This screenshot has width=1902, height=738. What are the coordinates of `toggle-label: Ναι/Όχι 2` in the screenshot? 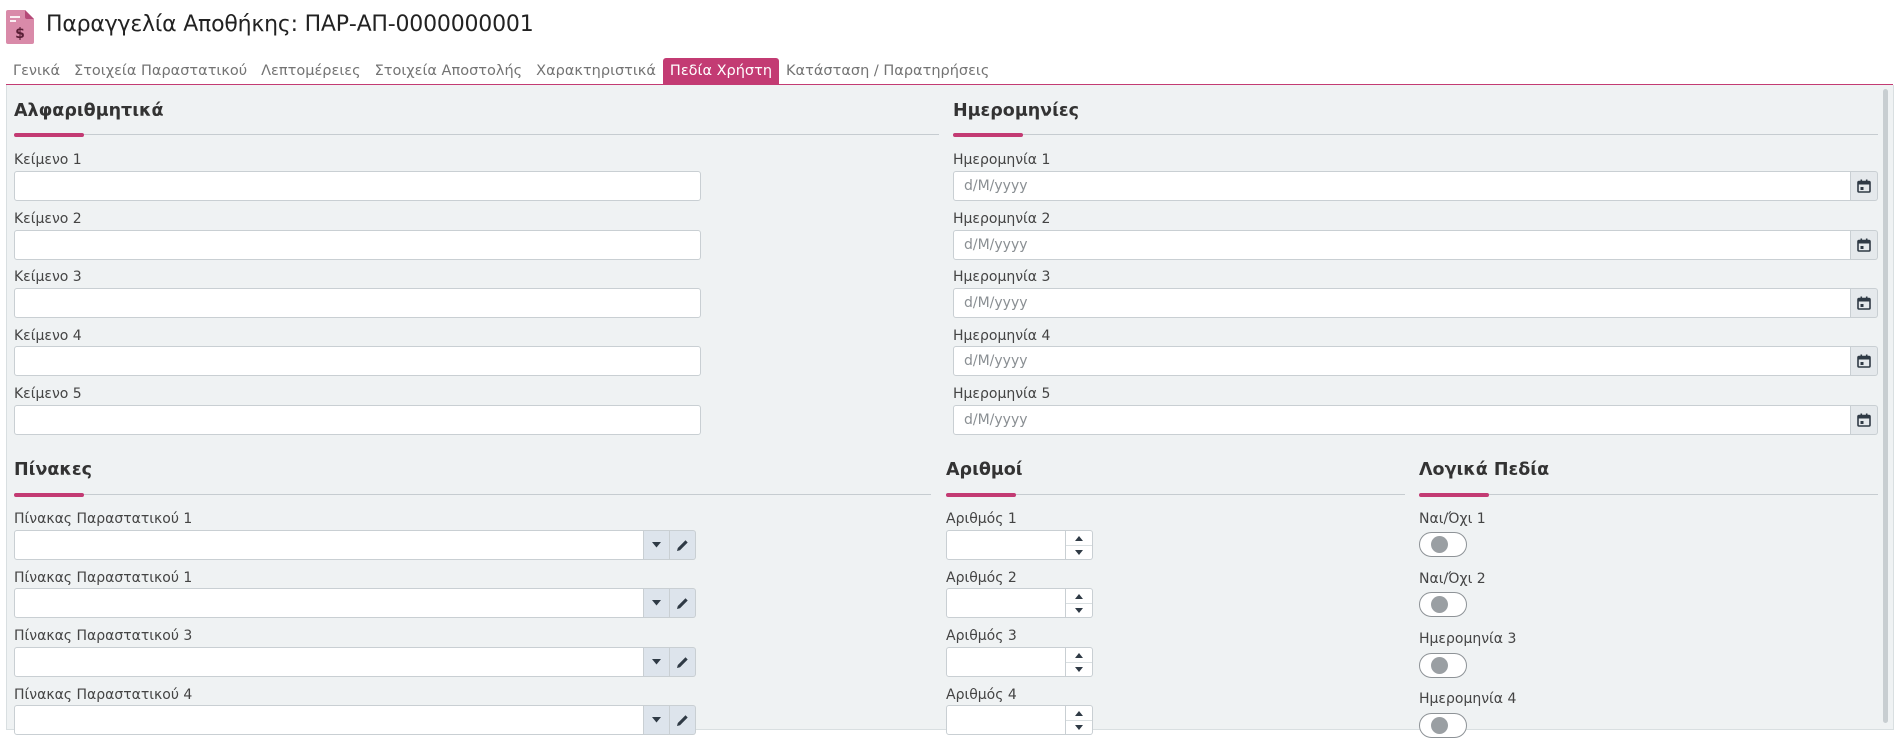 It's located at (1452, 579).